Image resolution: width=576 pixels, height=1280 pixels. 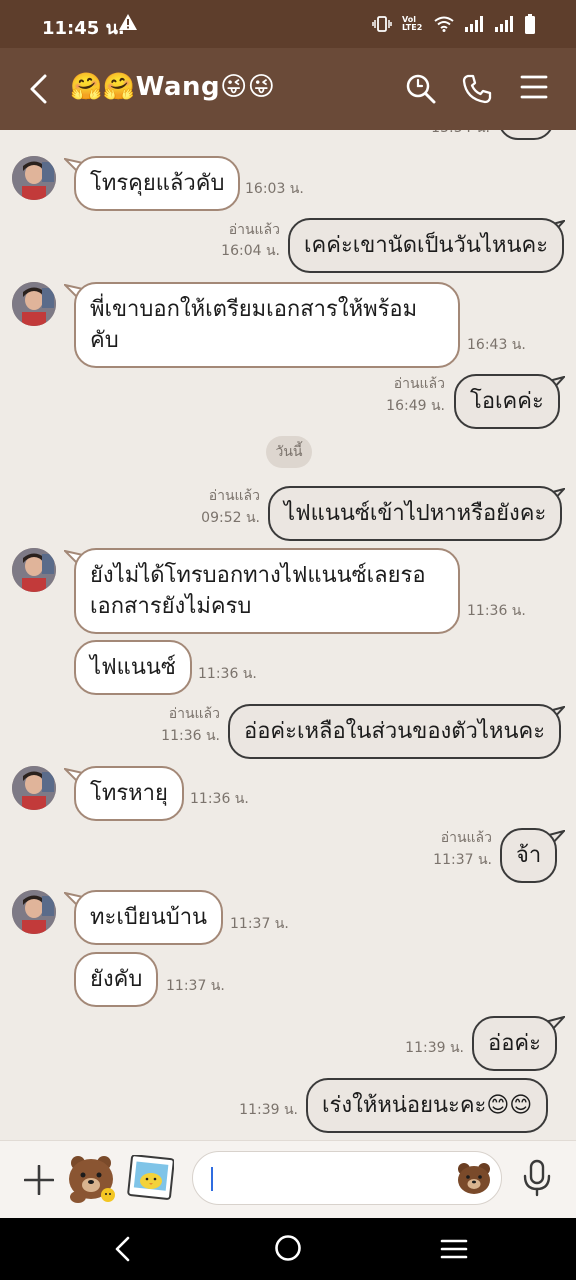 I want to click on date-separator: วันนี้, so click(x=289, y=452).